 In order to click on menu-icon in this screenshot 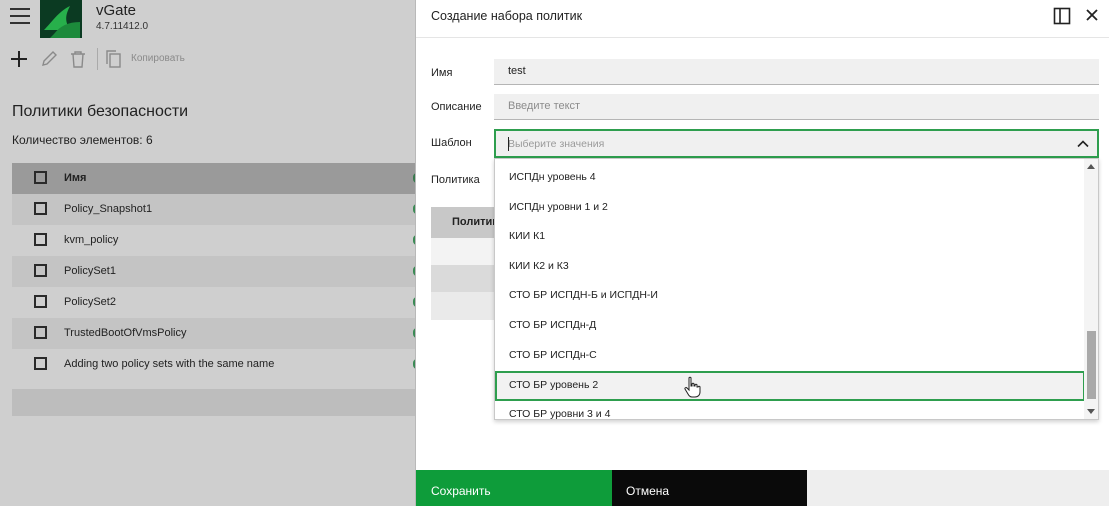, I will do `click(20, 17)`.